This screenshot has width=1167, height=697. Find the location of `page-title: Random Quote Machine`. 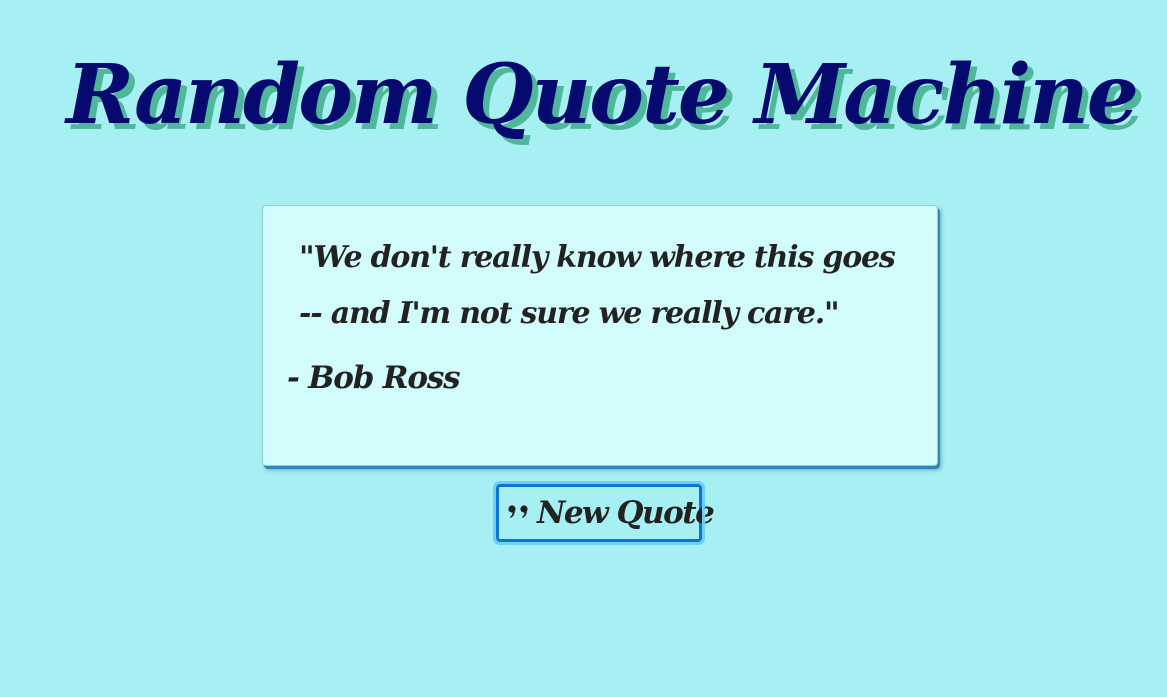

page-title: Random Quote Machine is located at coordinates (602, 95).